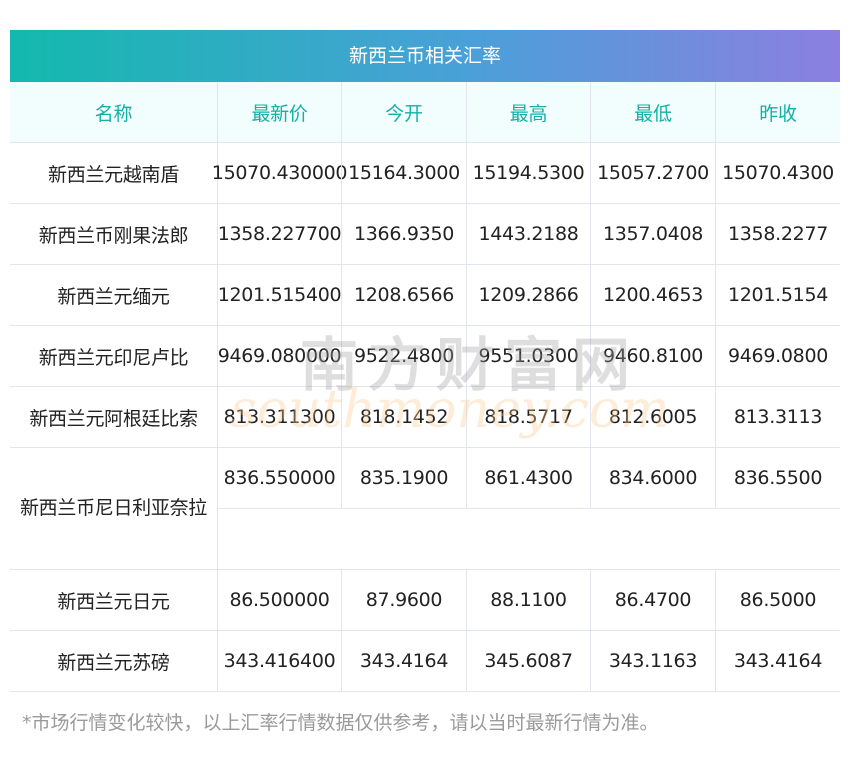 The image size is (850, 757). What do you see at coordinates (113, 173) in the screenshot?
I see `currency-pair-name: 新西兰元越南盾` at bounding box center [113, 173].